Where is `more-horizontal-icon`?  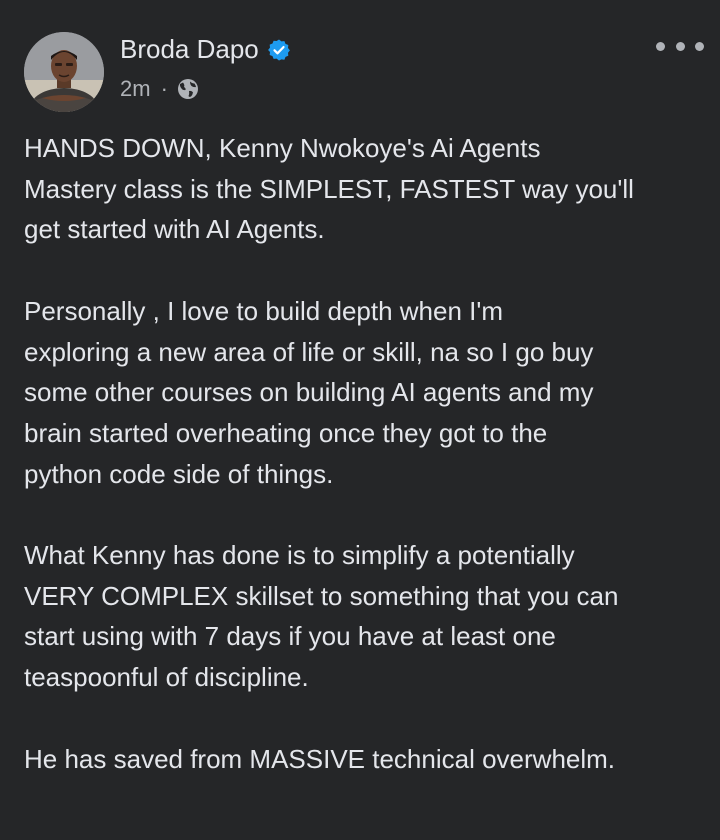
more-horizontal-icon is located at coordinates (660, 46).